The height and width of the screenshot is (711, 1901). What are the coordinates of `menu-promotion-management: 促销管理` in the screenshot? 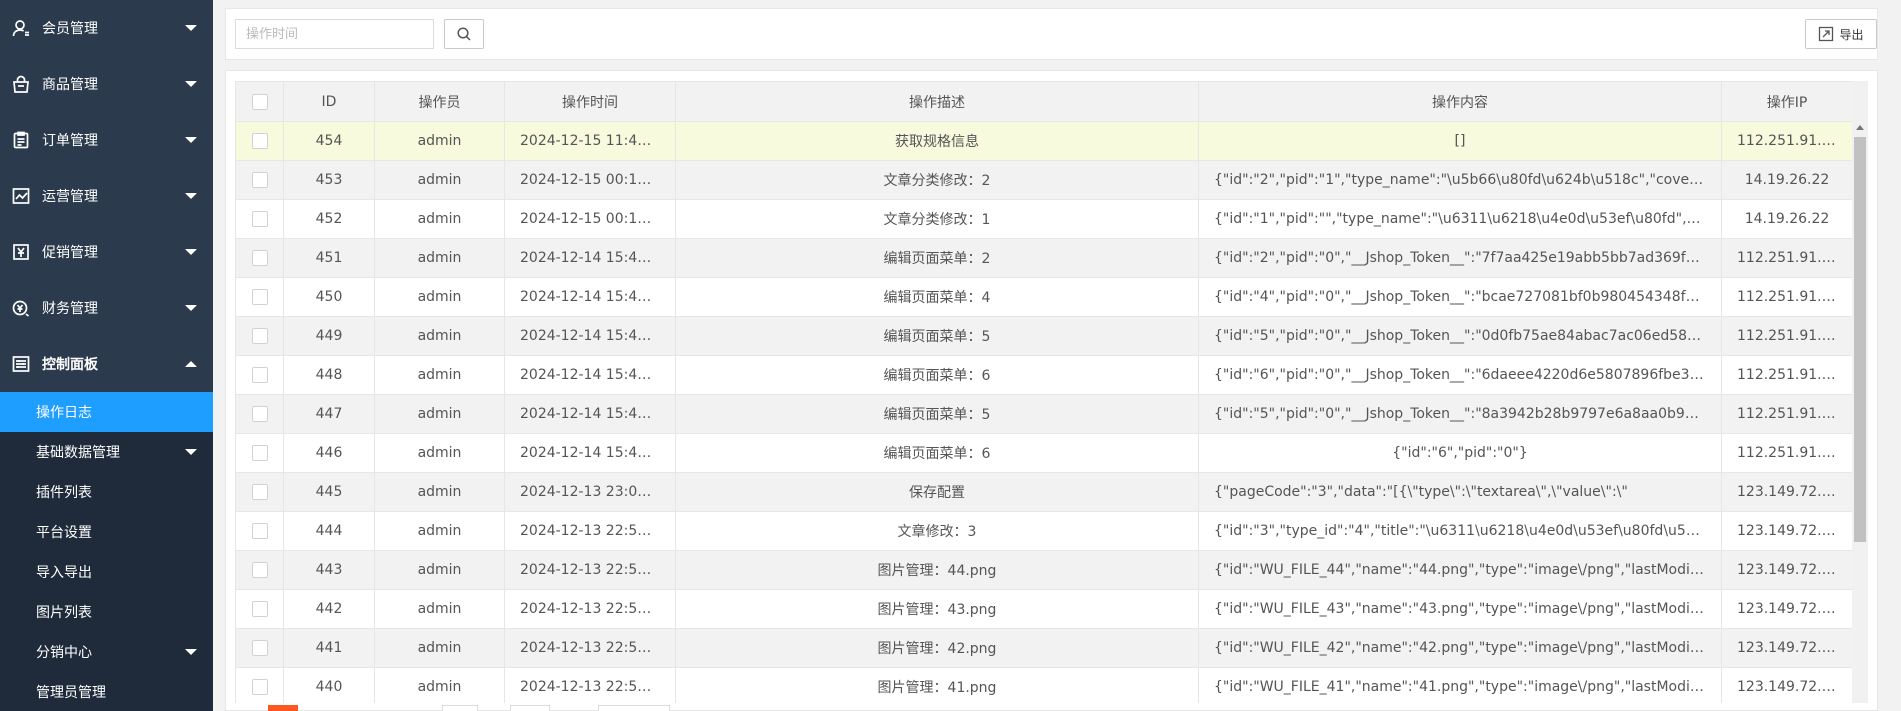 It's located at (106, 252).